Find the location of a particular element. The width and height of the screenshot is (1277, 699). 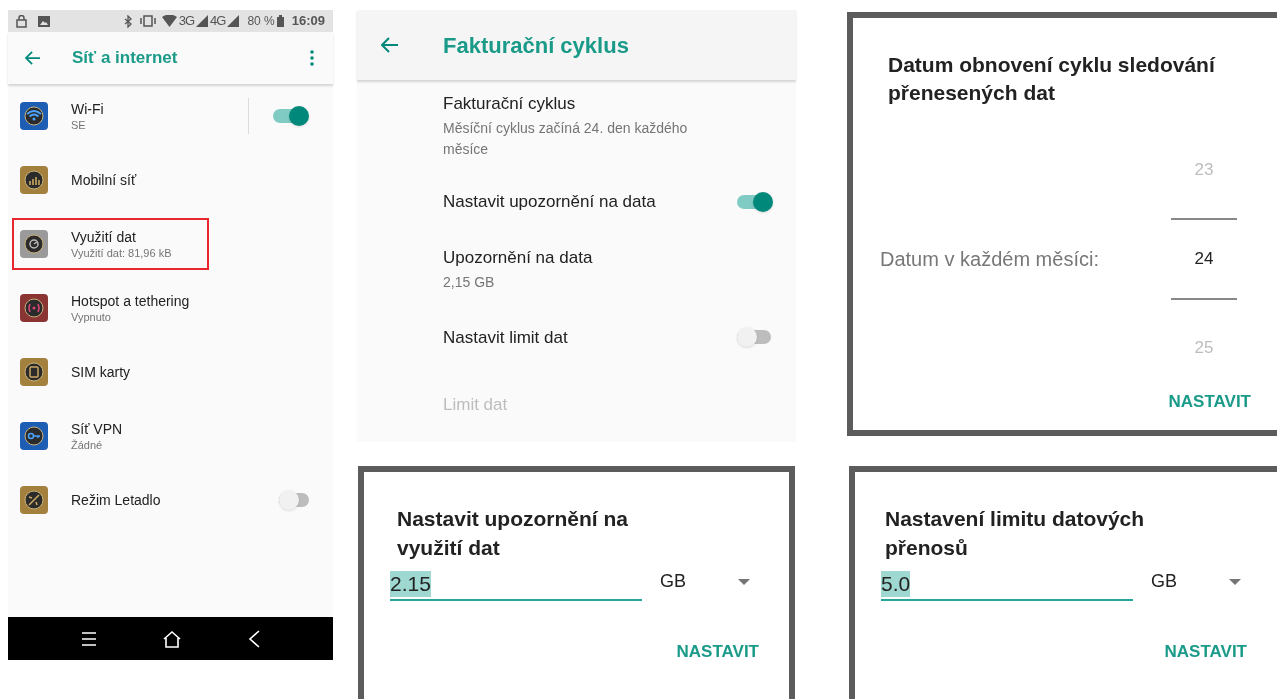

clock: 16:09 is located at coordinates (308, 21).